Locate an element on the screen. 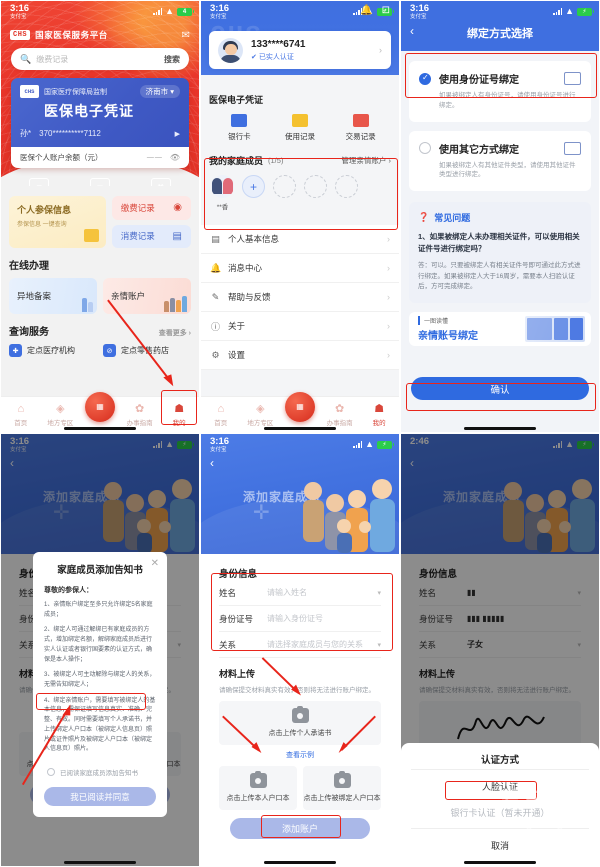 This screenshot has height=867, width=600. query-more-link: 查看更多 › is located at coordinates (175, 333).